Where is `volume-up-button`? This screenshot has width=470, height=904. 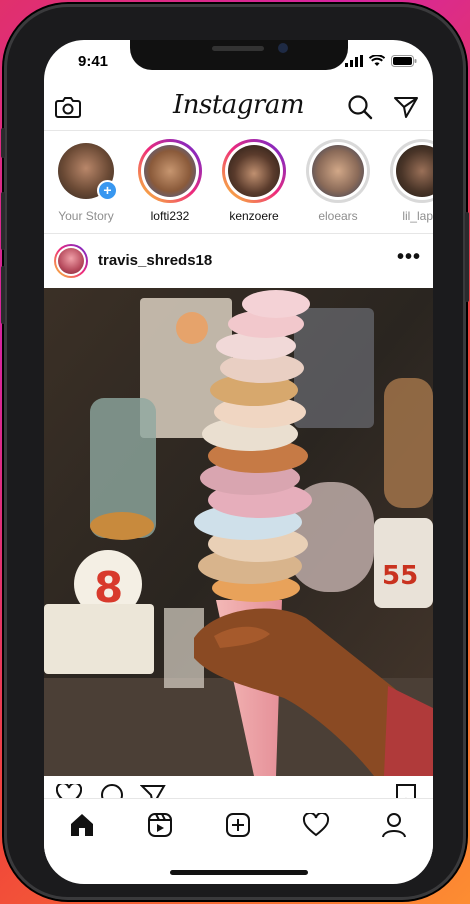
volume-up-button is located at coordinates (3, 221).